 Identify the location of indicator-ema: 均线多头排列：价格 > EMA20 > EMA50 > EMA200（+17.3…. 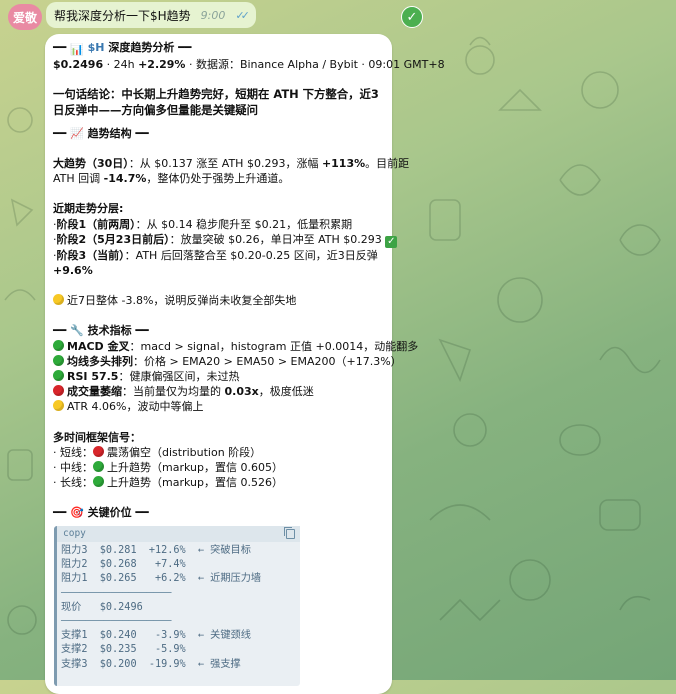
(227, 361).